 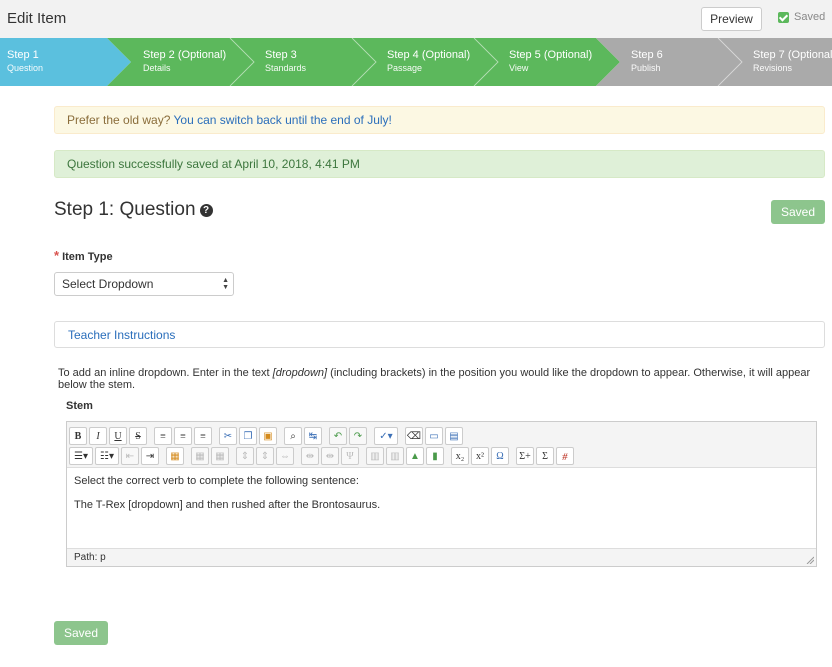 I want to click on step-3: Step 3 Standards, so click(x=285, y=61).